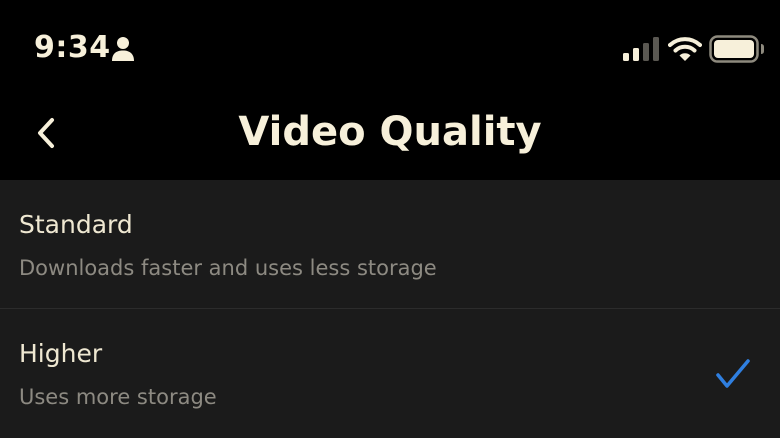 This screenshot has height=438, width=780. I want to click on person-icon, so click(123, 49).